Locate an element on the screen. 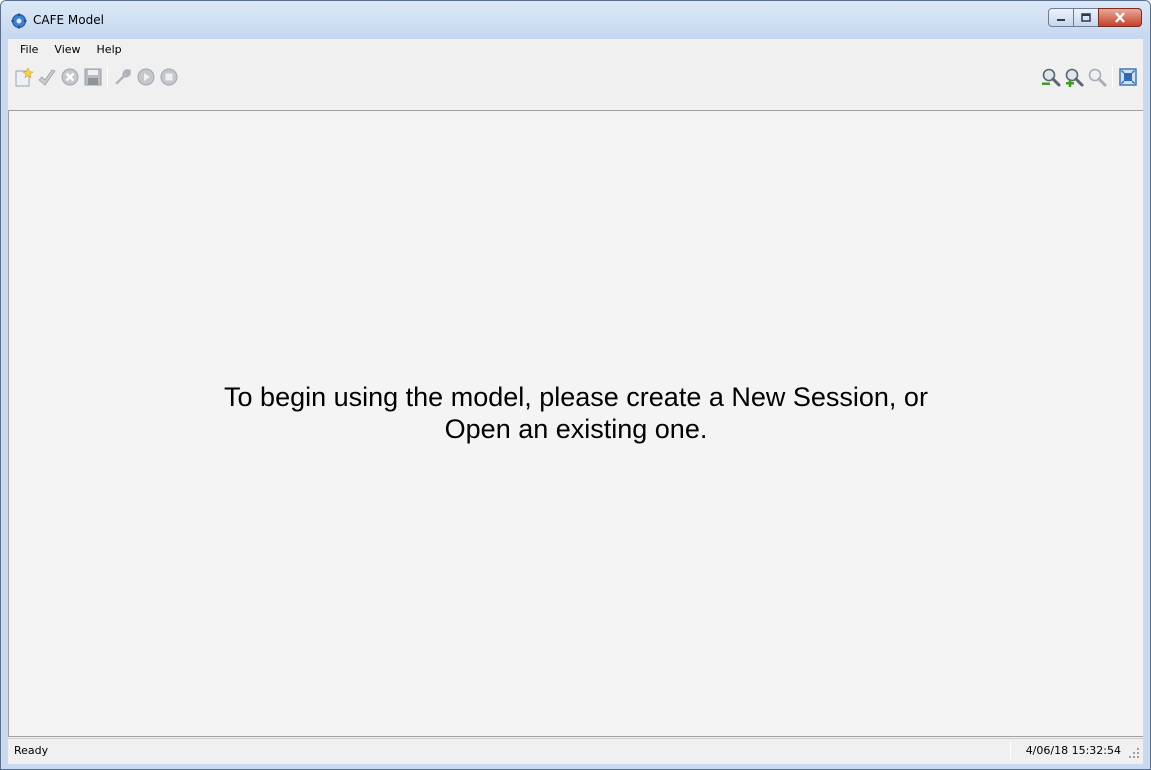 The width and height of the screenshot is (1151, 770). minimize-button is located at coordinates (1061, 17).